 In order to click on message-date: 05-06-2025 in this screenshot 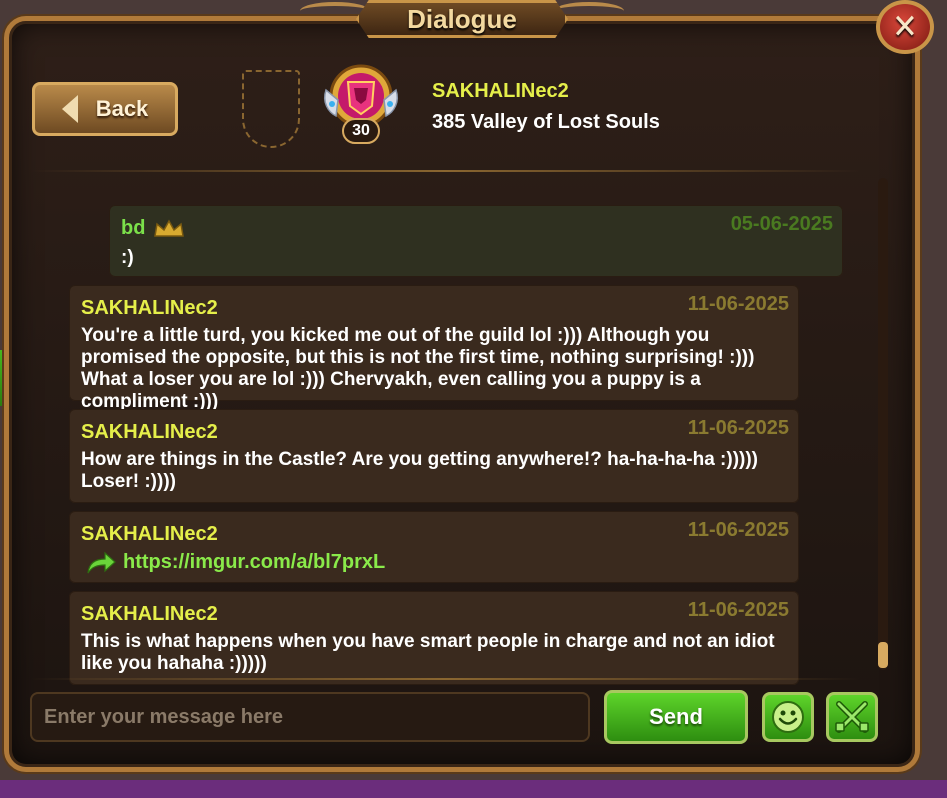, I will do `click(781, 224)`.